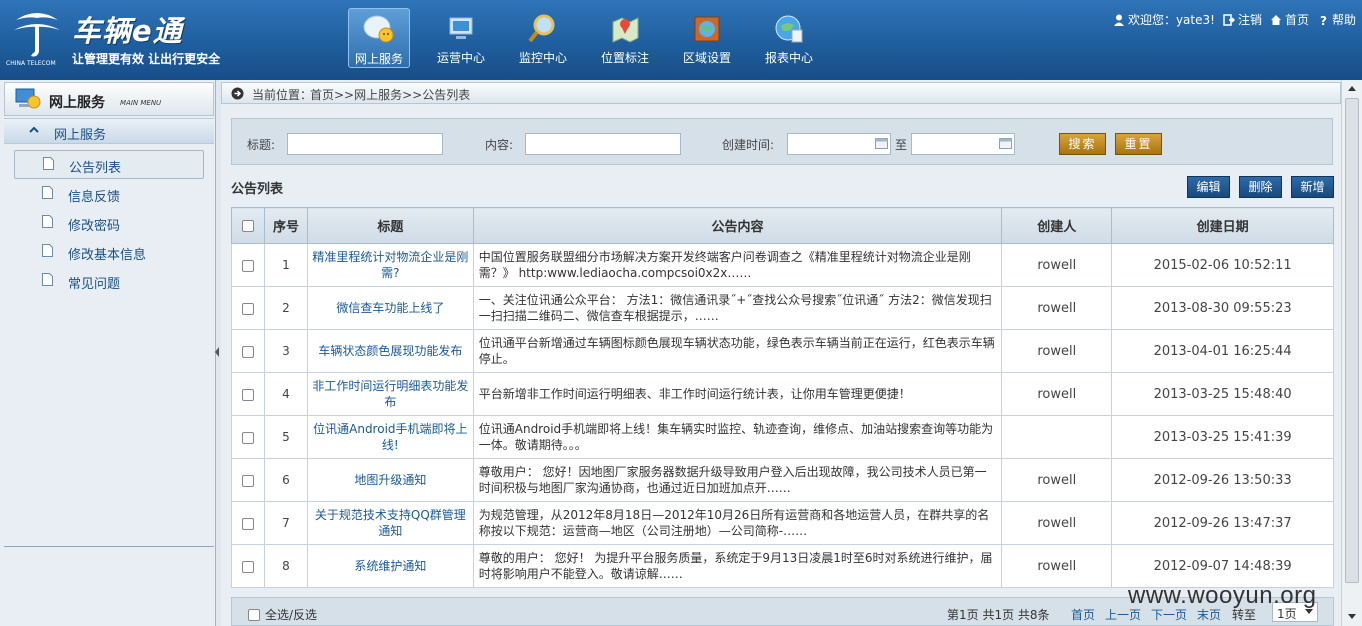 This screenshot has height=626, width=1362. I want to click on nav-operations: 运营中心, so click(461, 38).